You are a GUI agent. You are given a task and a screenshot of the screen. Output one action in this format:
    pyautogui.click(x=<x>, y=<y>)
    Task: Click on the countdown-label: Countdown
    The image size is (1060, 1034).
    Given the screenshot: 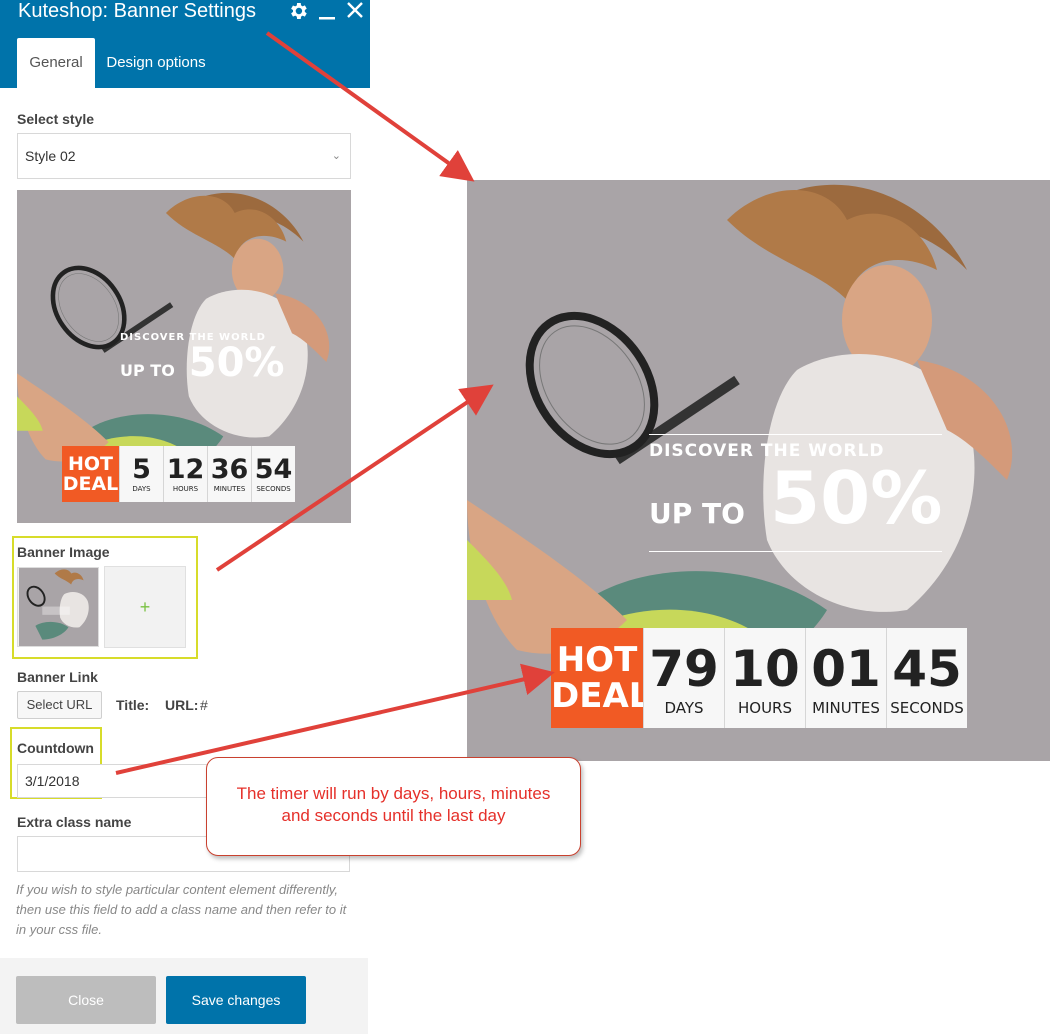 What is the action you would take?
    pyautogui.click(x=55, y=748)
    